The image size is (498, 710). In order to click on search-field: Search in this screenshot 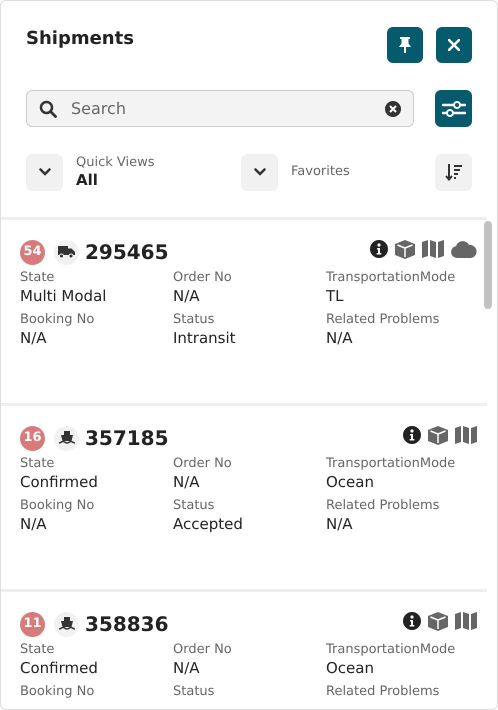, I will do `click(220, 108)`.